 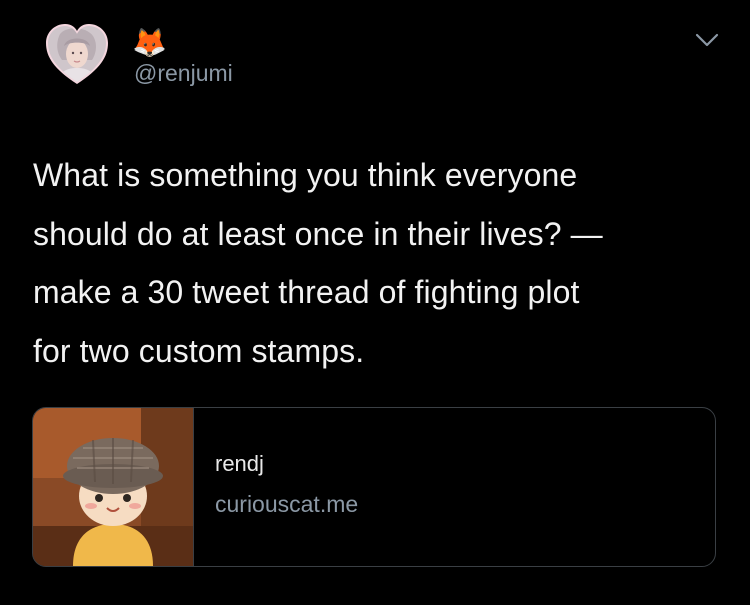 I want to click on chevron-down-icon, so click(x=707, y=40).